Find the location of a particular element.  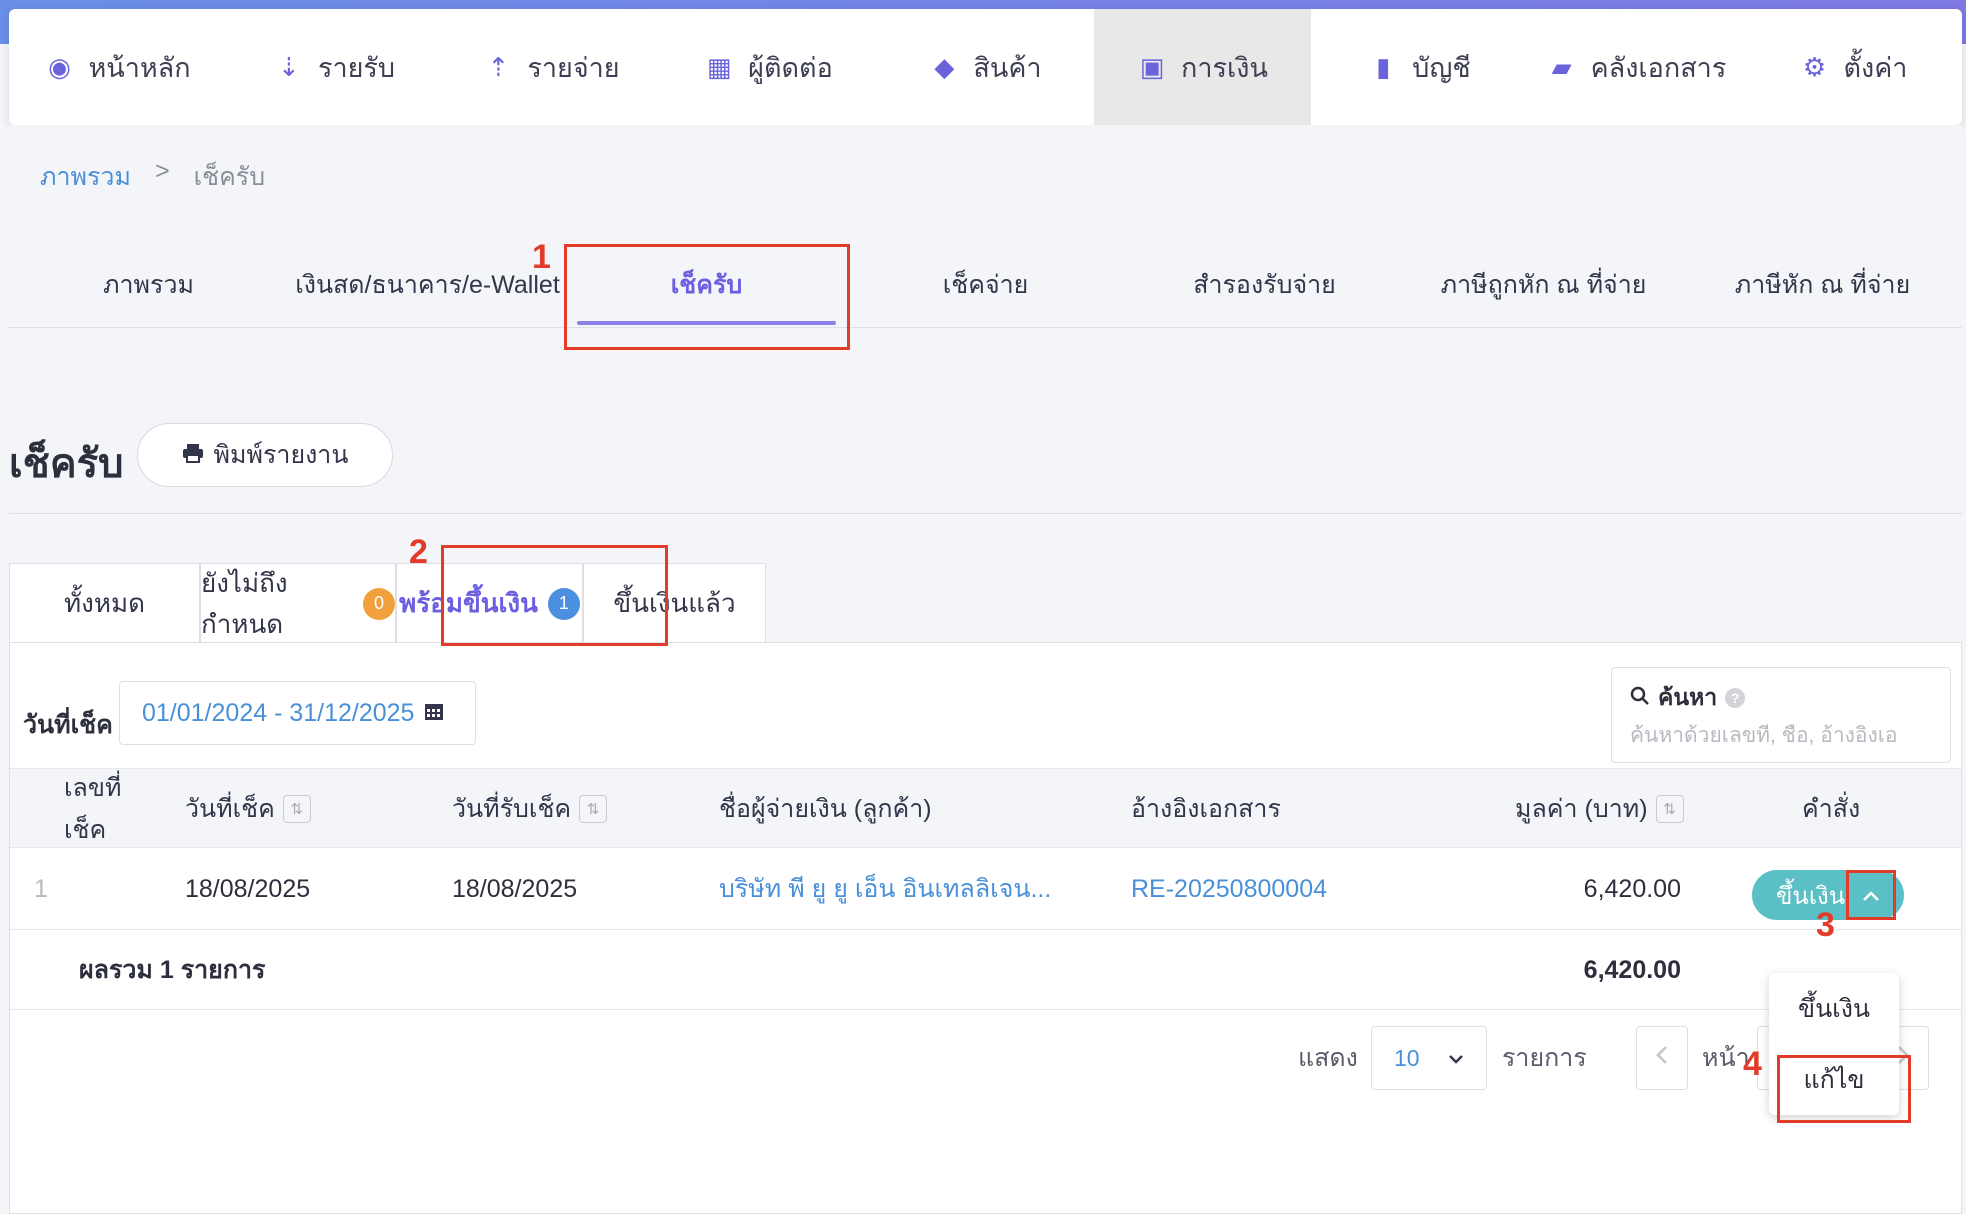

annotation-number-1: 1 is located at coordinates (541, 257).